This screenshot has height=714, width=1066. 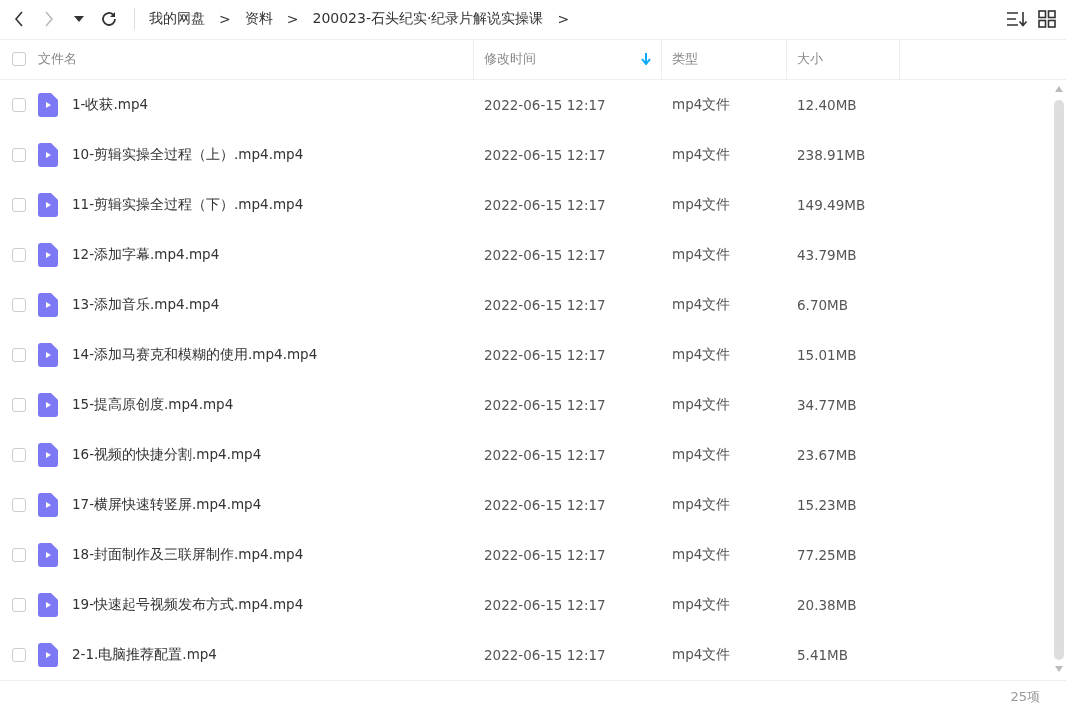 What do you see at coordinates (188, 554) in the screenshot?
I see `file-name: 18-封面制作及三联屏制作.mp4.mp4` at bounding box center [188, 554].